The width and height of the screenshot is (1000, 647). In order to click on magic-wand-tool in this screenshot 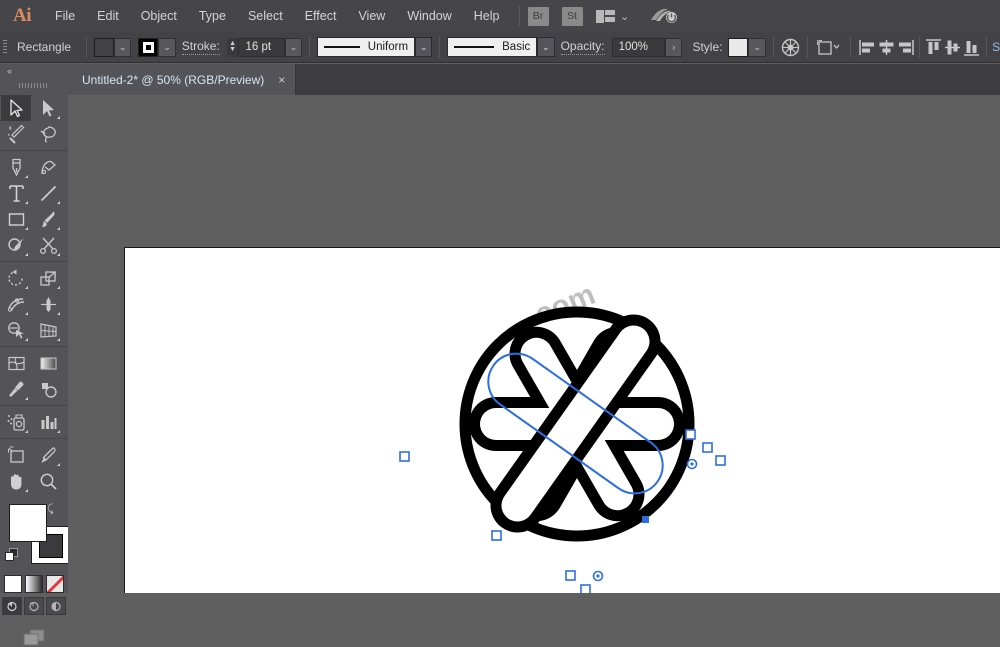, I will do `click(16, 134)`.